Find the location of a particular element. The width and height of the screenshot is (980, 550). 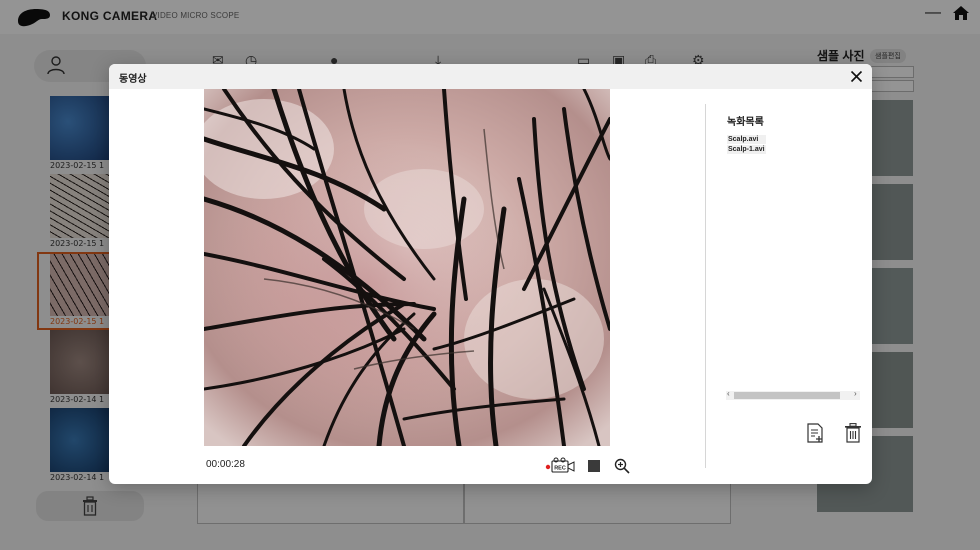

recording-list: Scalp.avi Scalp-1.avi is located at coordinates (746, 145).